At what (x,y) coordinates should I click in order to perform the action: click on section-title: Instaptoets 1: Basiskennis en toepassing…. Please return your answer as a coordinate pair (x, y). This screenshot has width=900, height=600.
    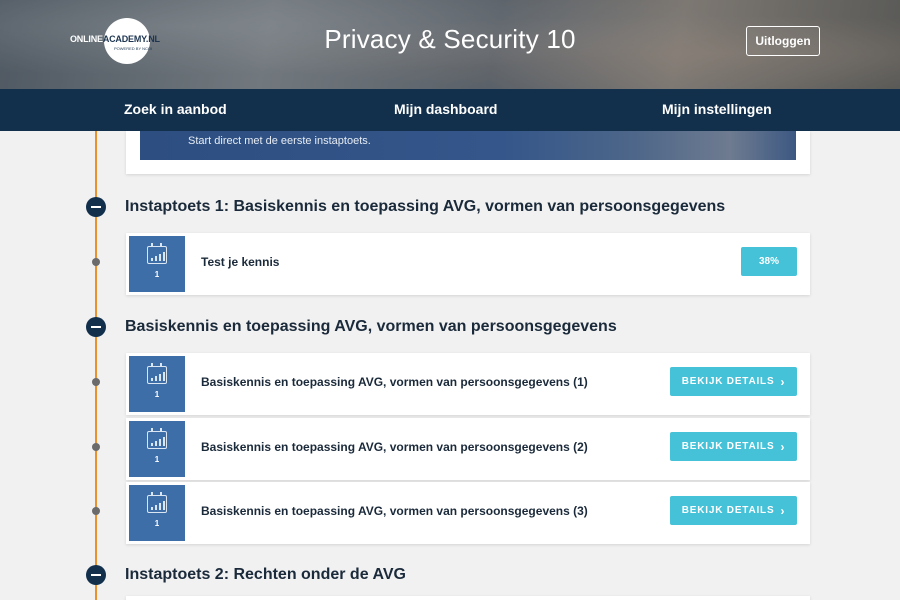
    Looking at the image, I should click on (425, 206).